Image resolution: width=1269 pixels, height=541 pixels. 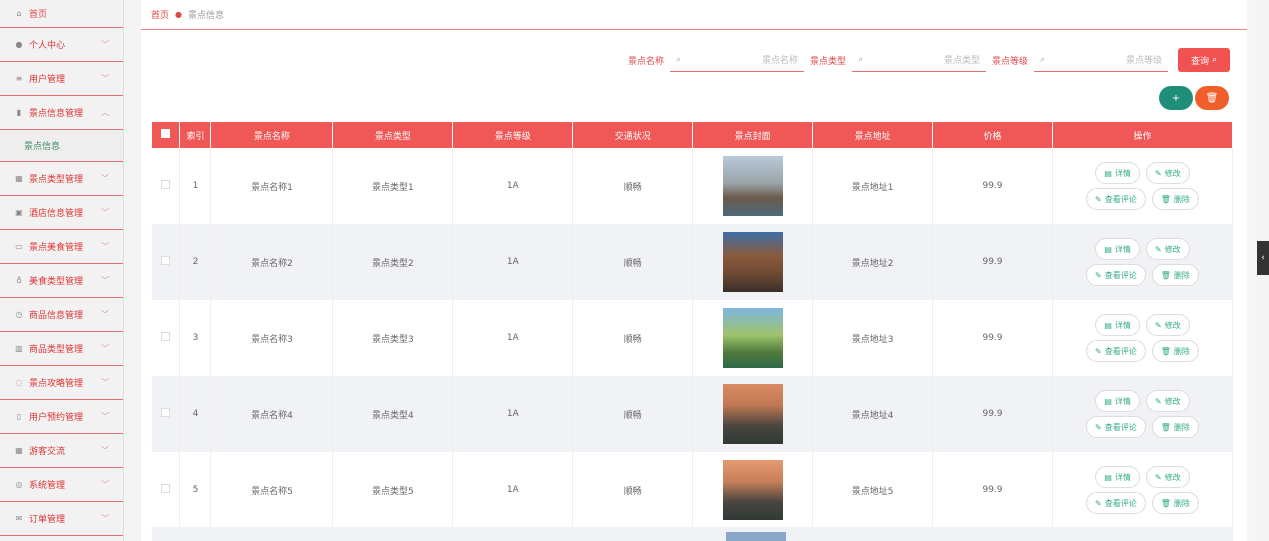 I want to click on scrollbar, so click(x=1252, y=270).